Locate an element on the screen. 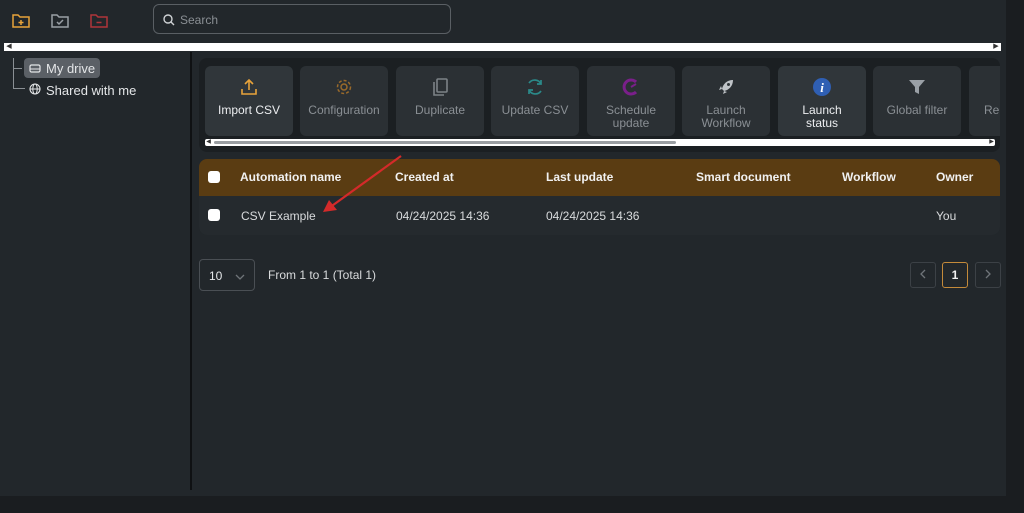 The width and height of the screenshot is (1024, 513). schedule-update-button: Schedule update is located at coordinates (631, 101).